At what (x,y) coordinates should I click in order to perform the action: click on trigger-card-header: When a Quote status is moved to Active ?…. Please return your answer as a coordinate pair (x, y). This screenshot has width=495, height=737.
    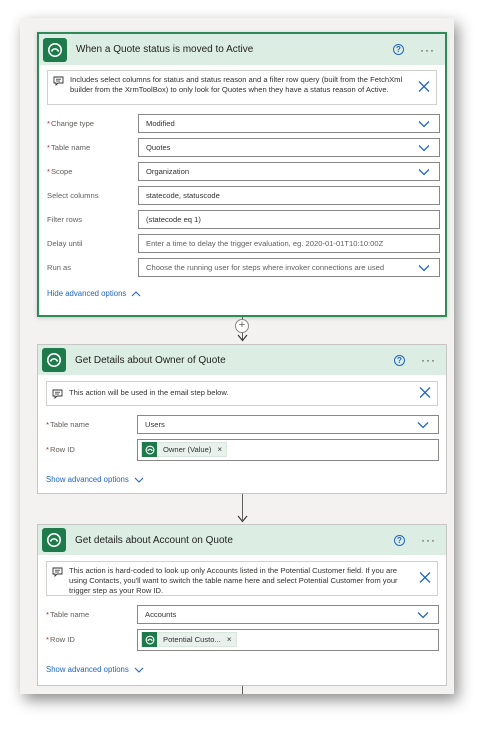
    Looking at the image, I should click on (242, 49).